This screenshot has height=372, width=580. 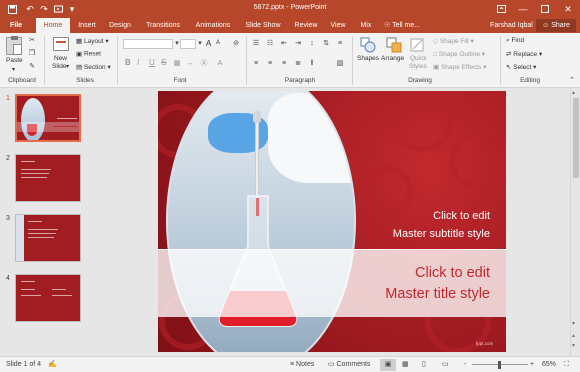 What do you see at coordinates (575, 222) in the screenshot?
I see `vertical-scrollbar: ▴ ▾ ▴ ▾` at bounding box center [575, 222].